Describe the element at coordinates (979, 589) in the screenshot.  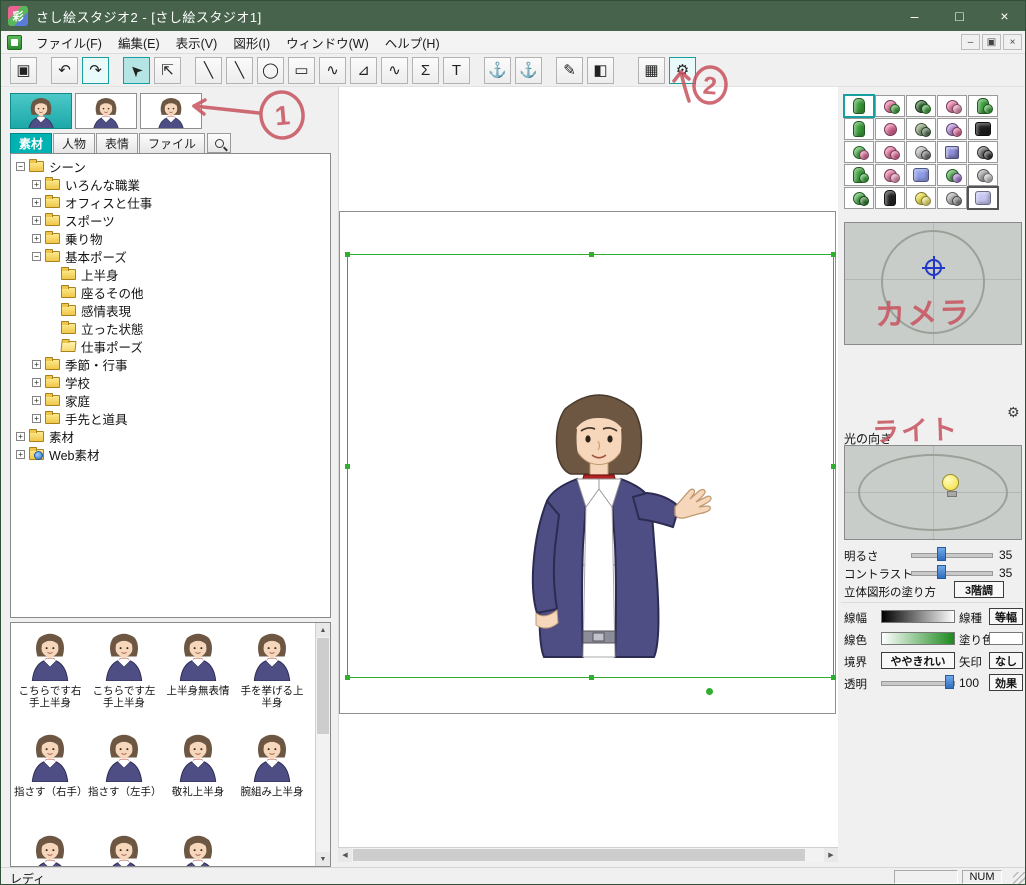
I see `shading-button: 3階調` at that location.